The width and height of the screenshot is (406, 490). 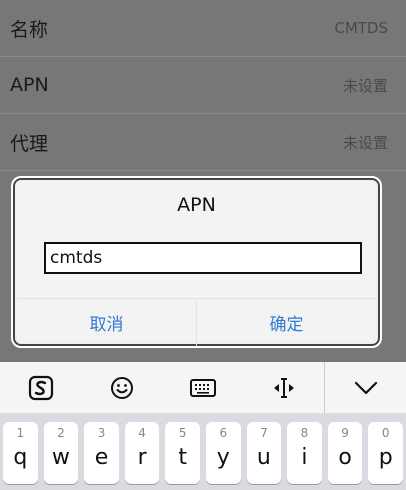 I want to click on sogou-logo-icon, so click(x=40, y=387).